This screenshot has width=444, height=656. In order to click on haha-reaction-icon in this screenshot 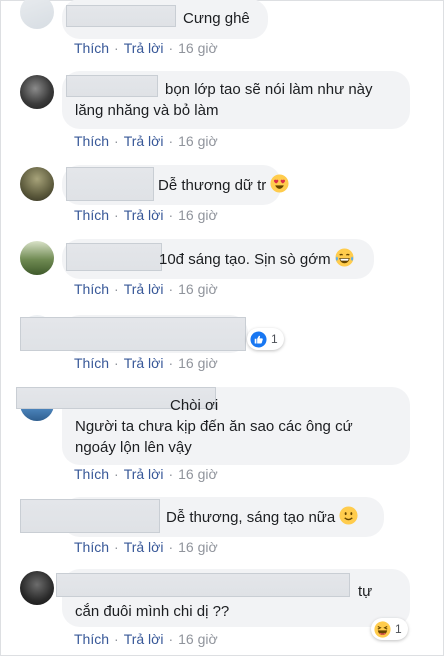, I will do `click(382, 629)`.